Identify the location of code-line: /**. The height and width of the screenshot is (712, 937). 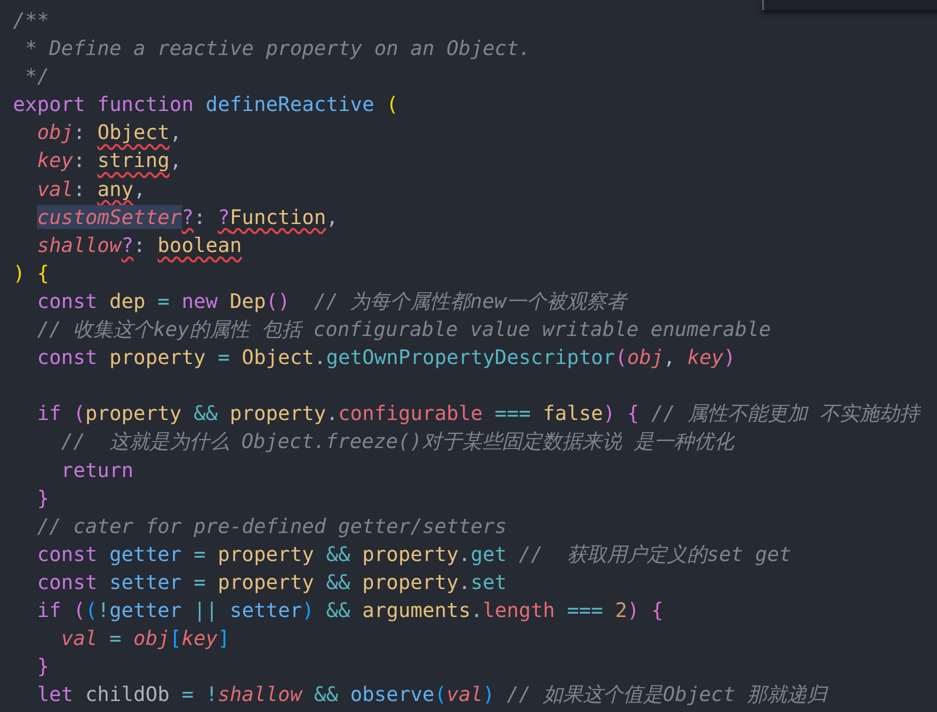
(31, 20).